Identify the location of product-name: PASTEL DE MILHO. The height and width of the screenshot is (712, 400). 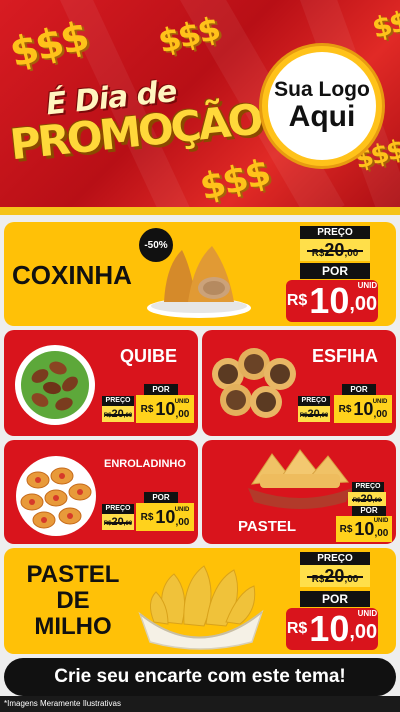
(73, 601).